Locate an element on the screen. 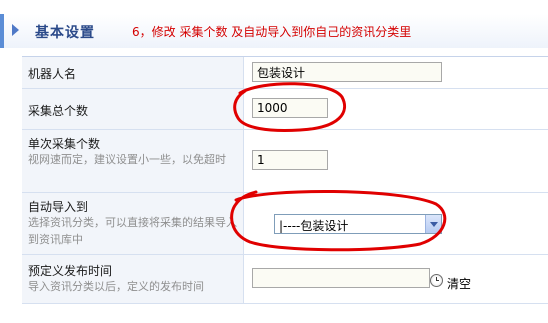  triangle-right-icon is located at coordinates (15, 30).